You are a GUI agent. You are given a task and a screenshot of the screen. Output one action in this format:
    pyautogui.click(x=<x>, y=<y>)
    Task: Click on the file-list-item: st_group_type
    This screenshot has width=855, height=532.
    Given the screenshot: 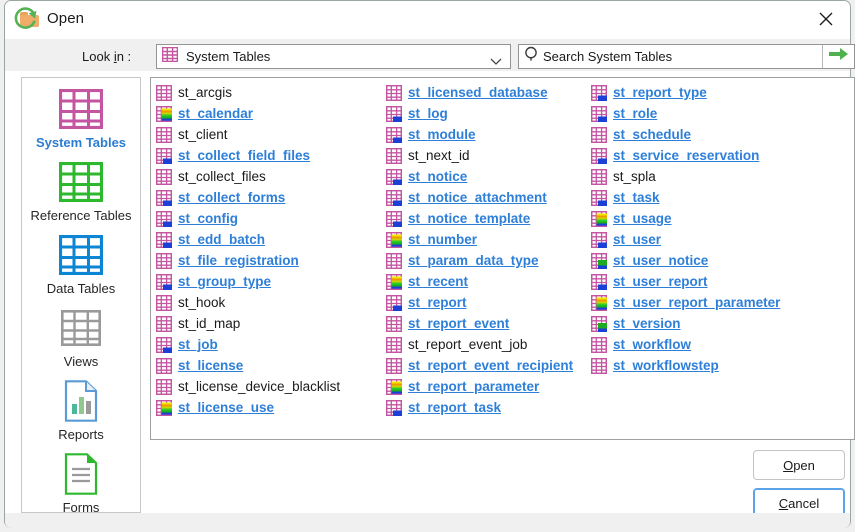 What is the action you would take?
    pyautogui.click(x=247, y=281)
    